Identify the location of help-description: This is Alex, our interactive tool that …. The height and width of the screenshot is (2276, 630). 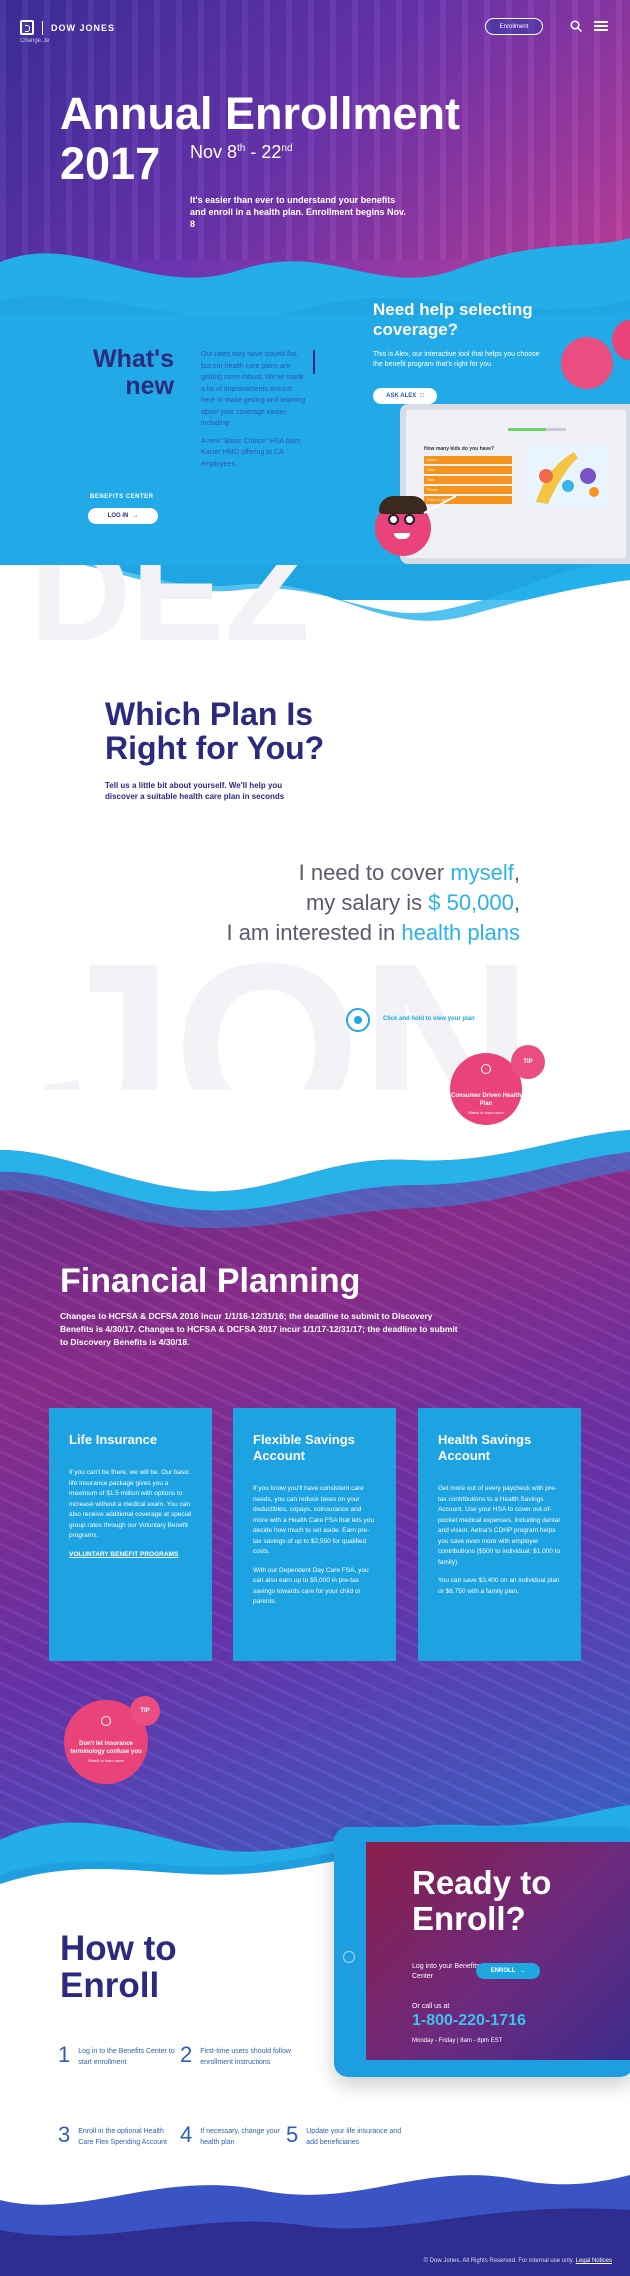
(456, 359).